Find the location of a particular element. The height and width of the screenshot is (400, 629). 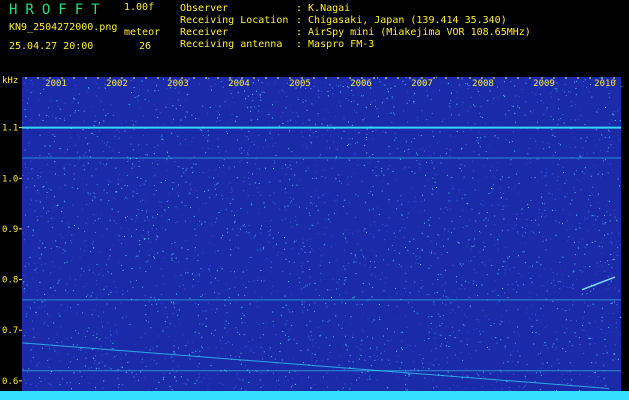

version-label: 1.00f is located at coordinates (139, 7).